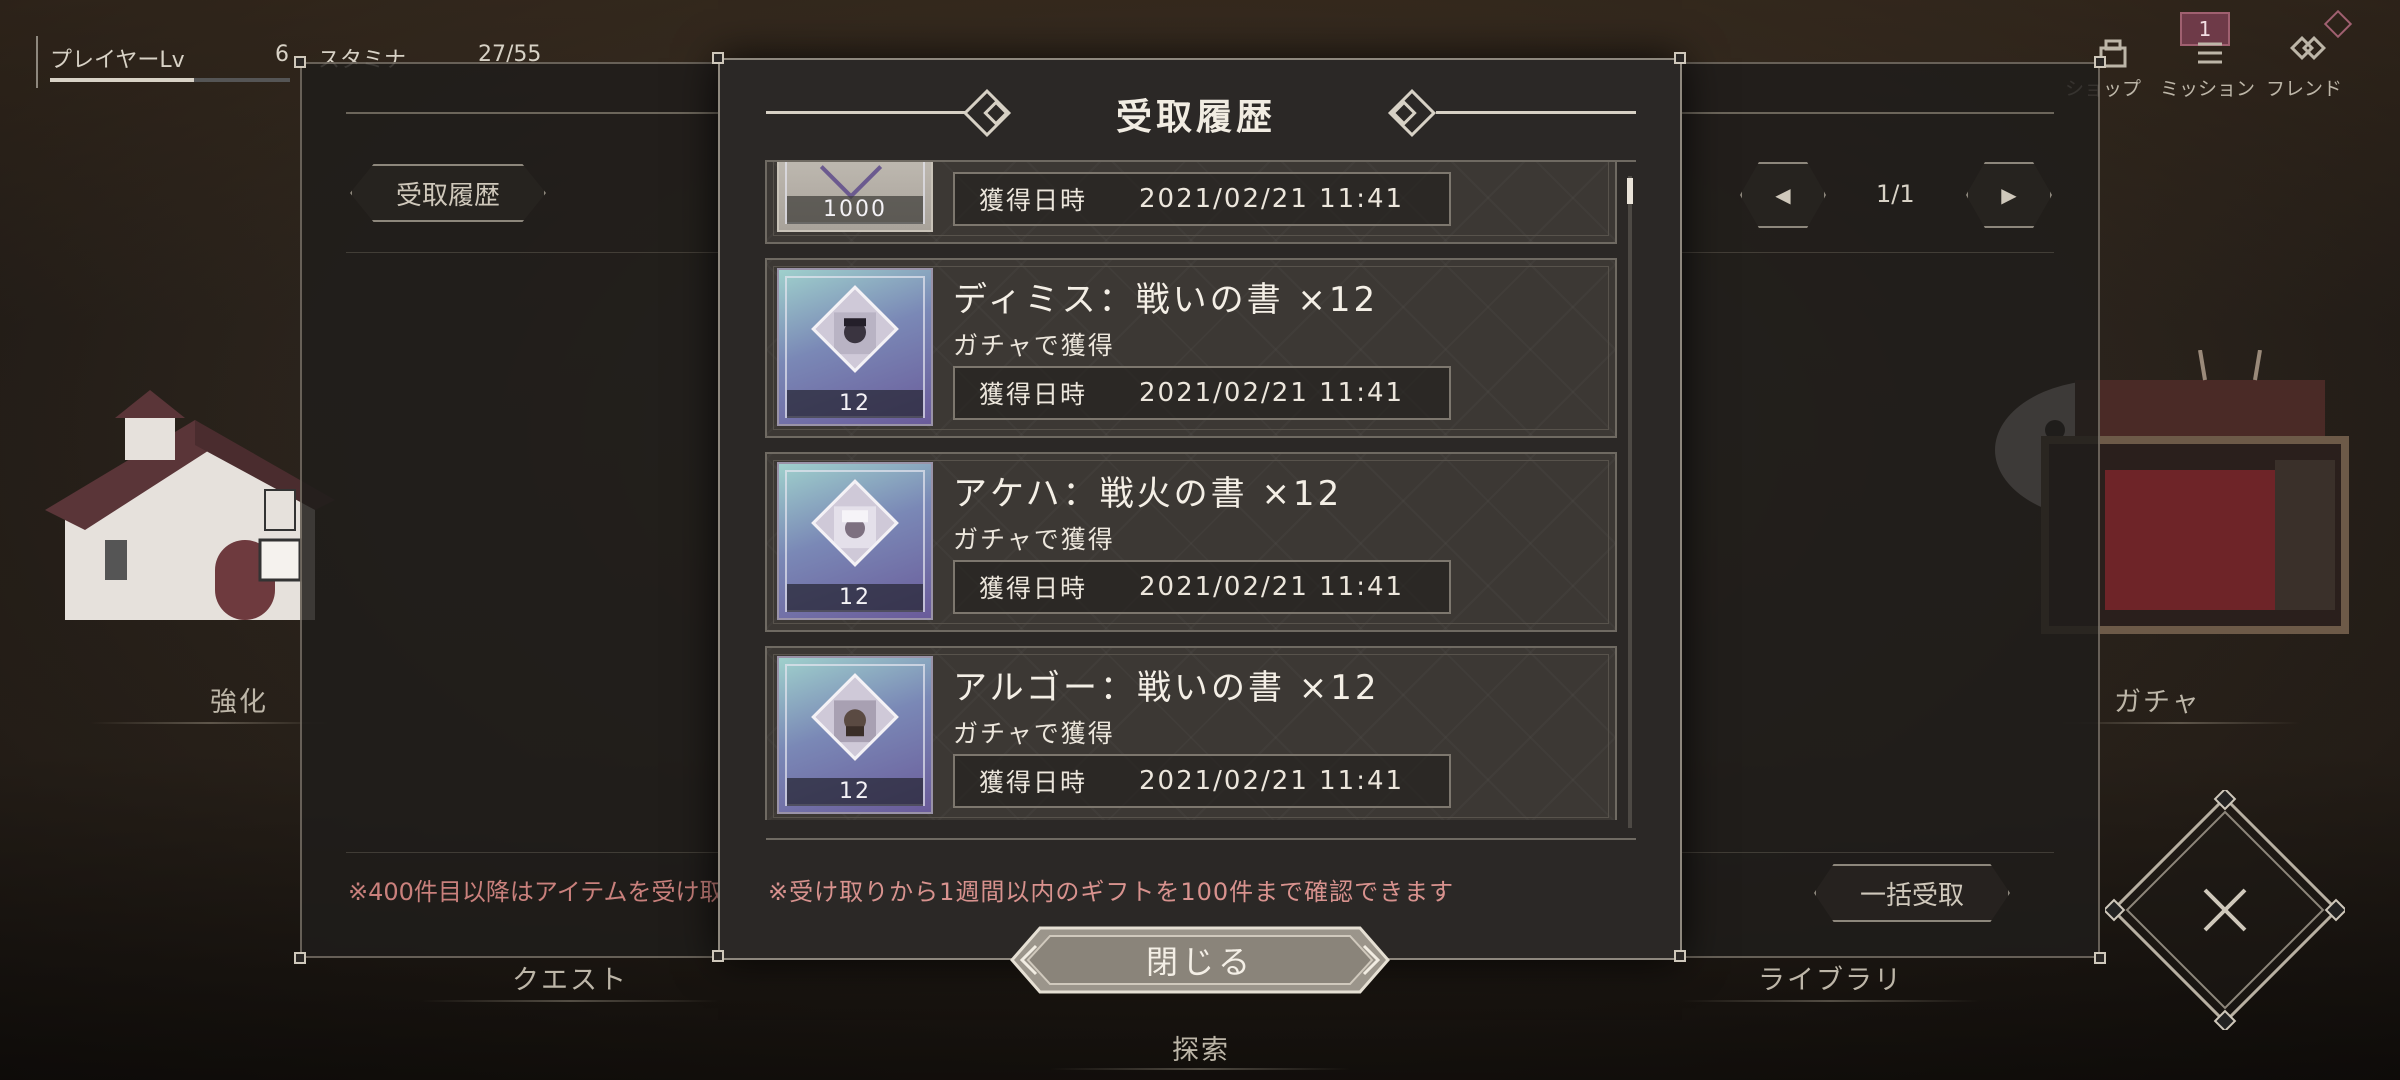  What do you see at coordinates (448, 193) in the screenshot?
I see `history-button: 受取履歴` at bounding box center [448, 193].